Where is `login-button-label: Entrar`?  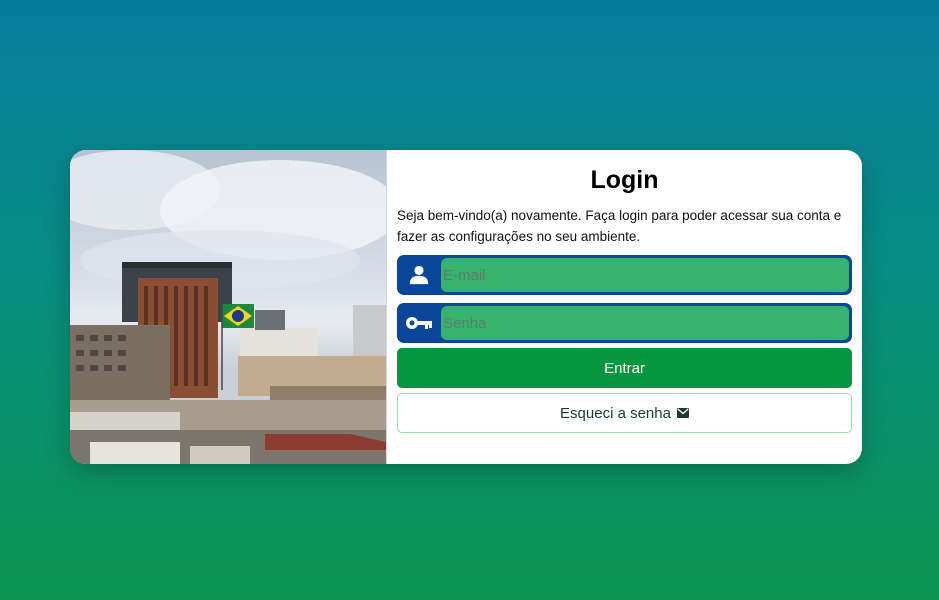 login-button-label: Entrar is located at coordinates (624, 368).